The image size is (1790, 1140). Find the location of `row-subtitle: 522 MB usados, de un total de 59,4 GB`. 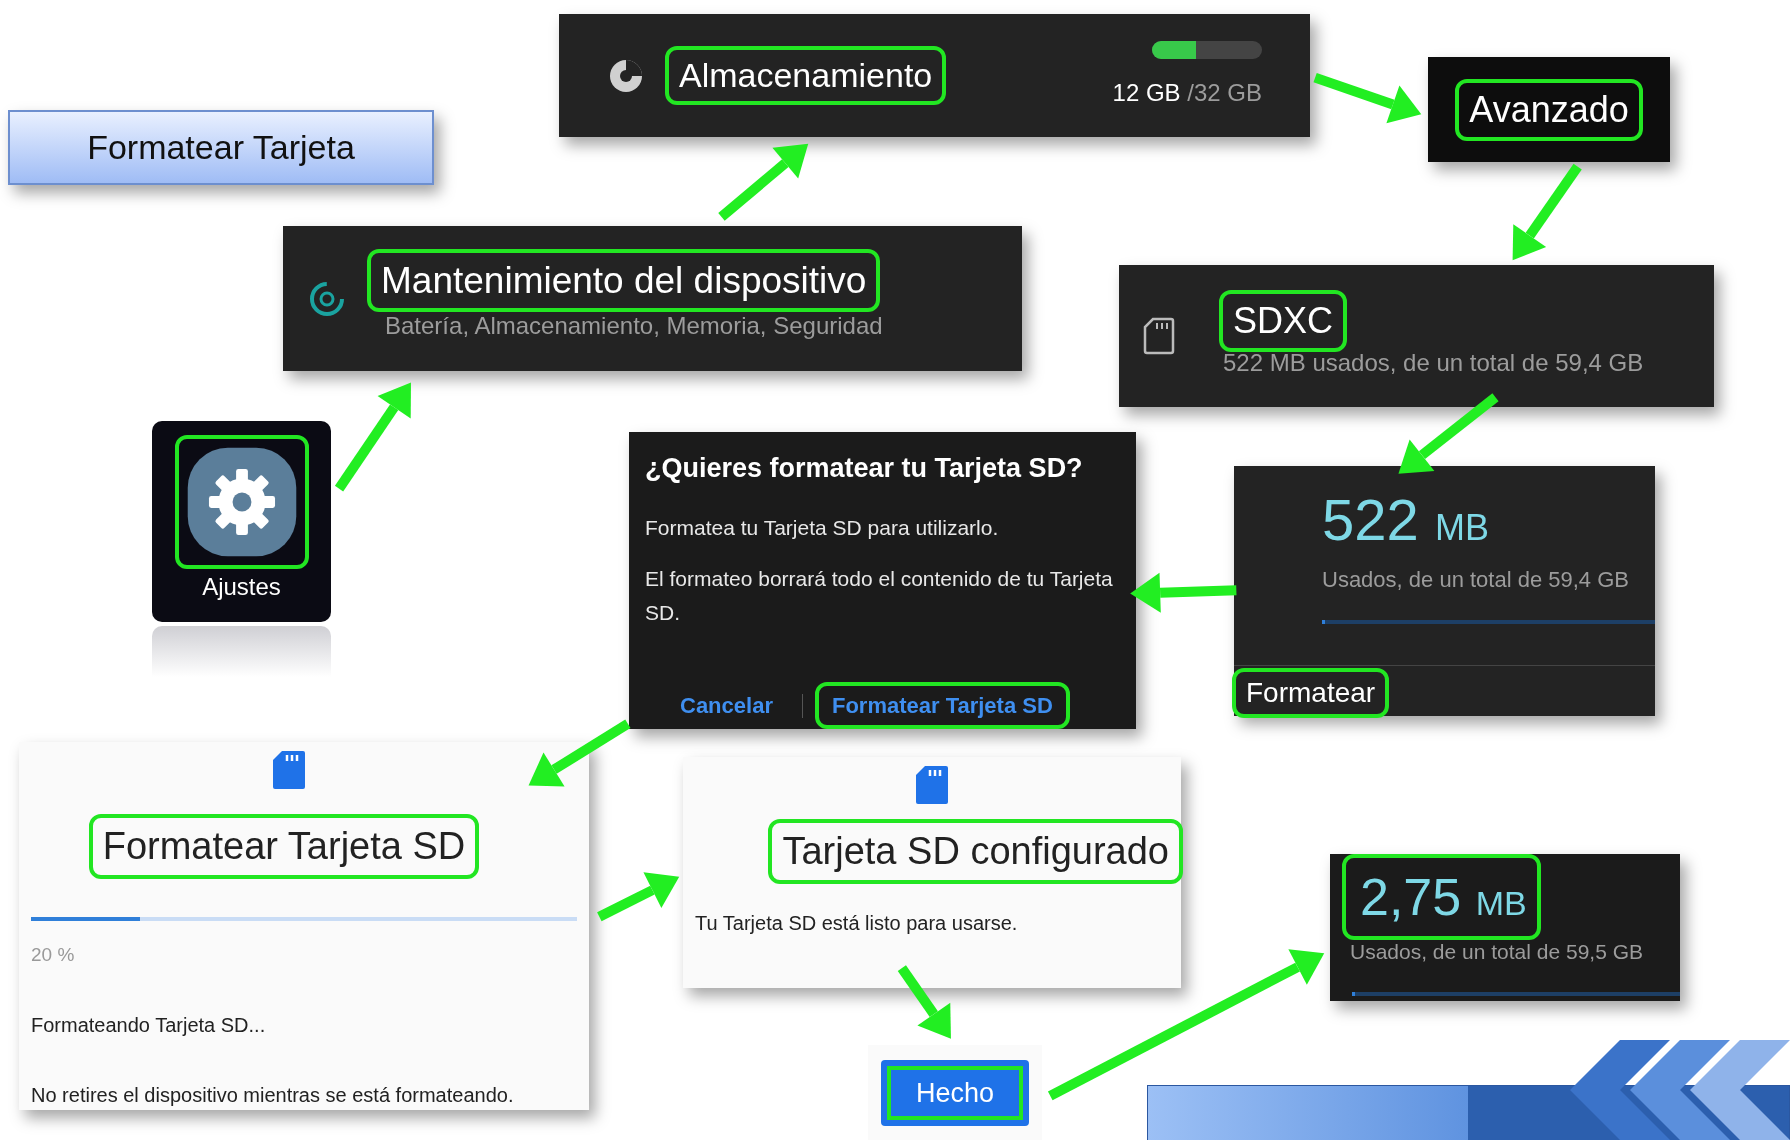

row-subtitle: 522 MB usados, de un total de 59,4 GB is located at coordinates (1433, 363).